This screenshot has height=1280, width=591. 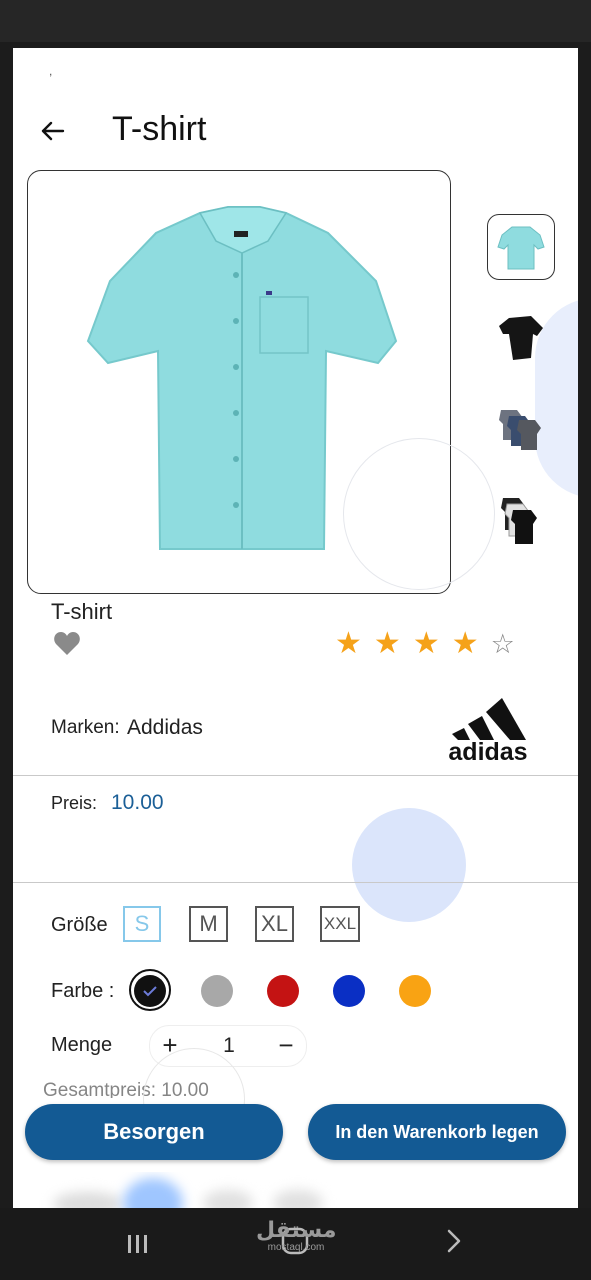 What do you see at coordinates (165, 727) in the screenshot?
I see `brand-value: Addidas` at bounding box center [165, 727].